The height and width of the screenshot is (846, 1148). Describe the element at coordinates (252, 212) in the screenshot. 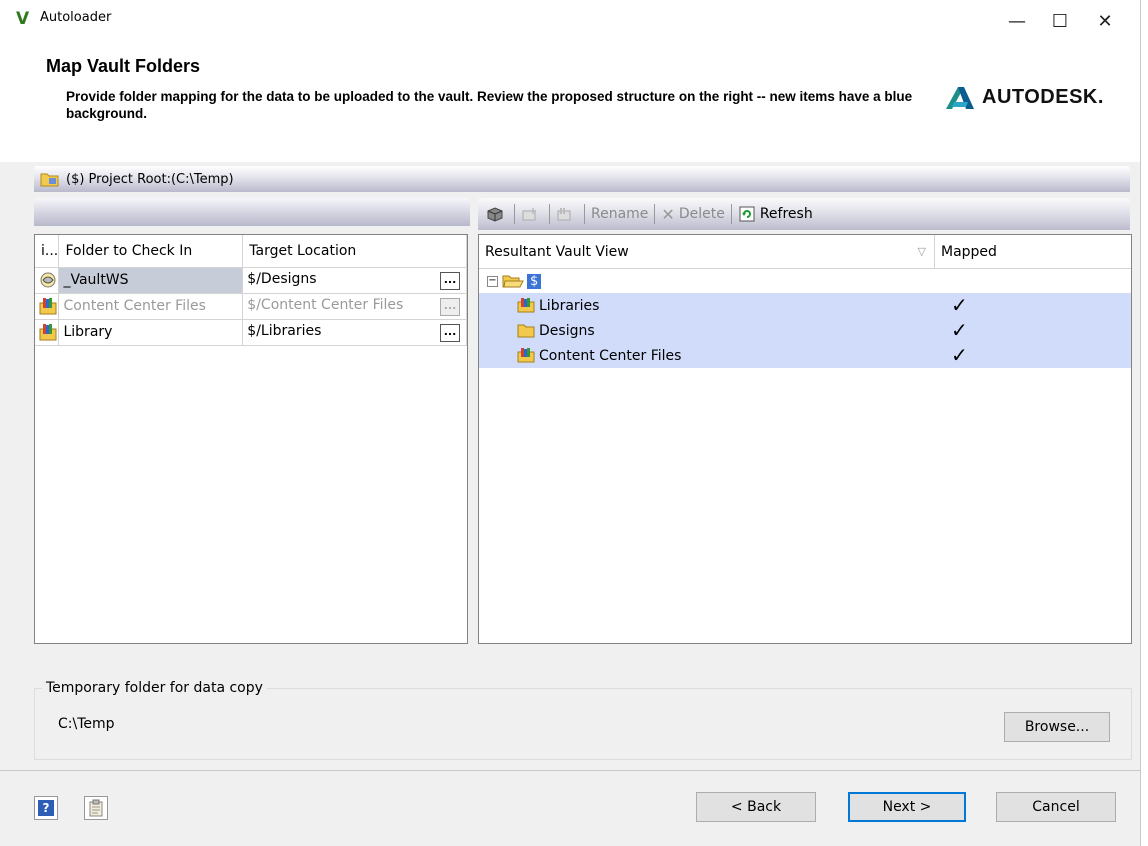

I see `left-panel-header` at that location.